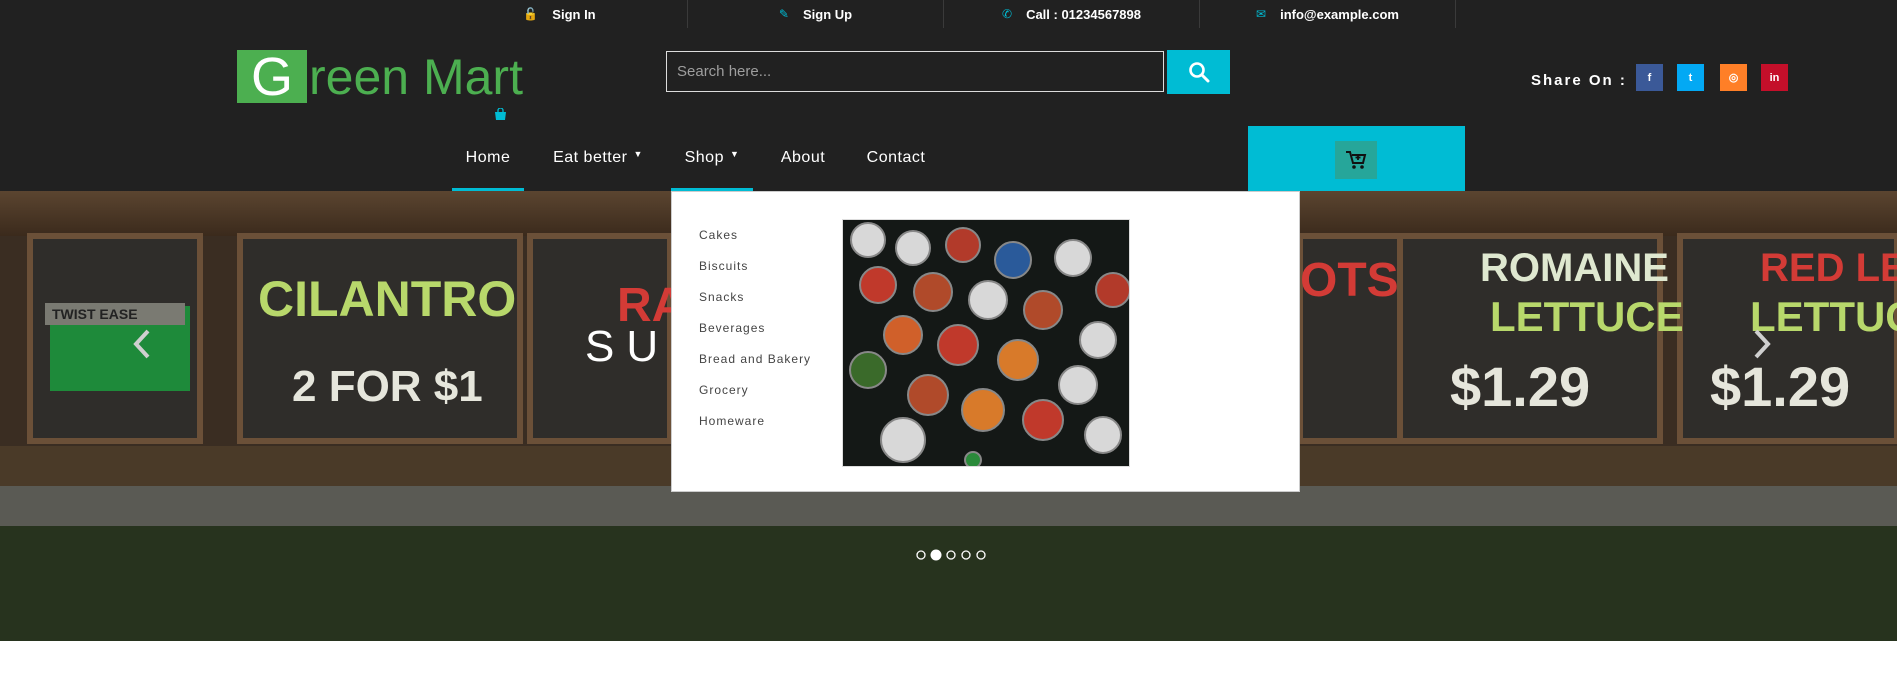 The height and width of the screenshot is (678, 1897). What do you see at coordinates (1828, 268) in the screenshot?
I see `chalk-red-leaf: RED LEA` at bounding box center [1828, 268].